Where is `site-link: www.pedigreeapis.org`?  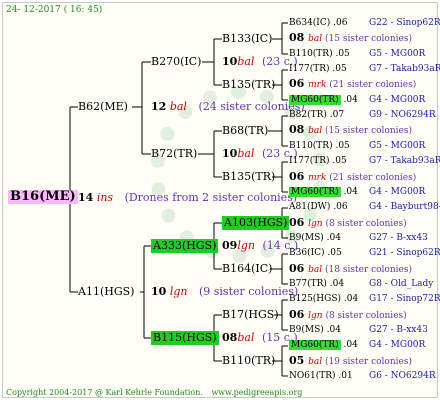
site-link: www.pedigreeapis.org is located at coordinates (256, 392).